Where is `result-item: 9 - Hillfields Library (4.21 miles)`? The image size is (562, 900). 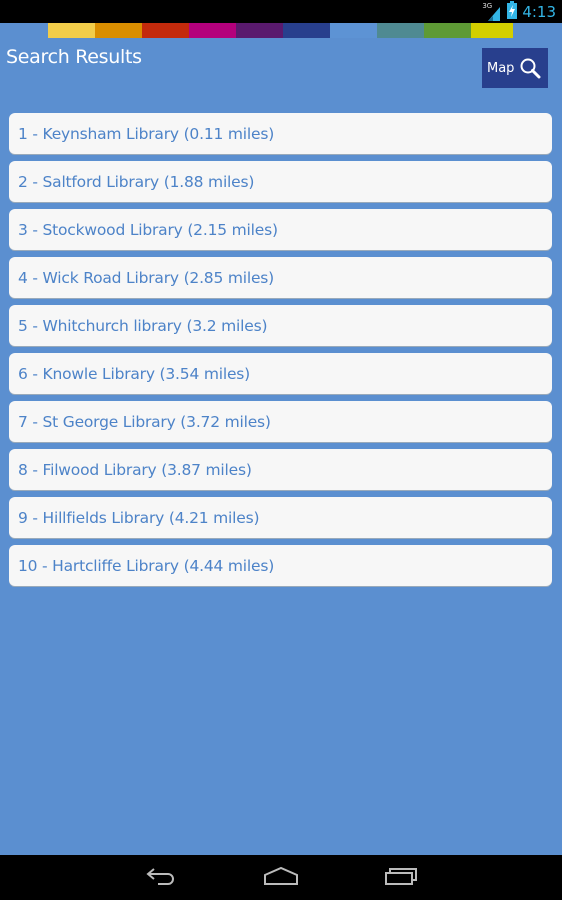 result-item: 9 - Hillfields Library (4.21 miles) is located at coordinates (280, 517).